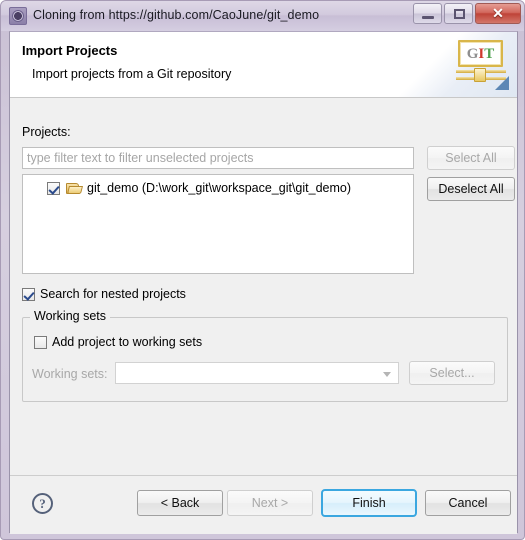  Describe the element at coordinates (472, 54) in the screenshot. I see `git-logo-letter-g: G` at that location.